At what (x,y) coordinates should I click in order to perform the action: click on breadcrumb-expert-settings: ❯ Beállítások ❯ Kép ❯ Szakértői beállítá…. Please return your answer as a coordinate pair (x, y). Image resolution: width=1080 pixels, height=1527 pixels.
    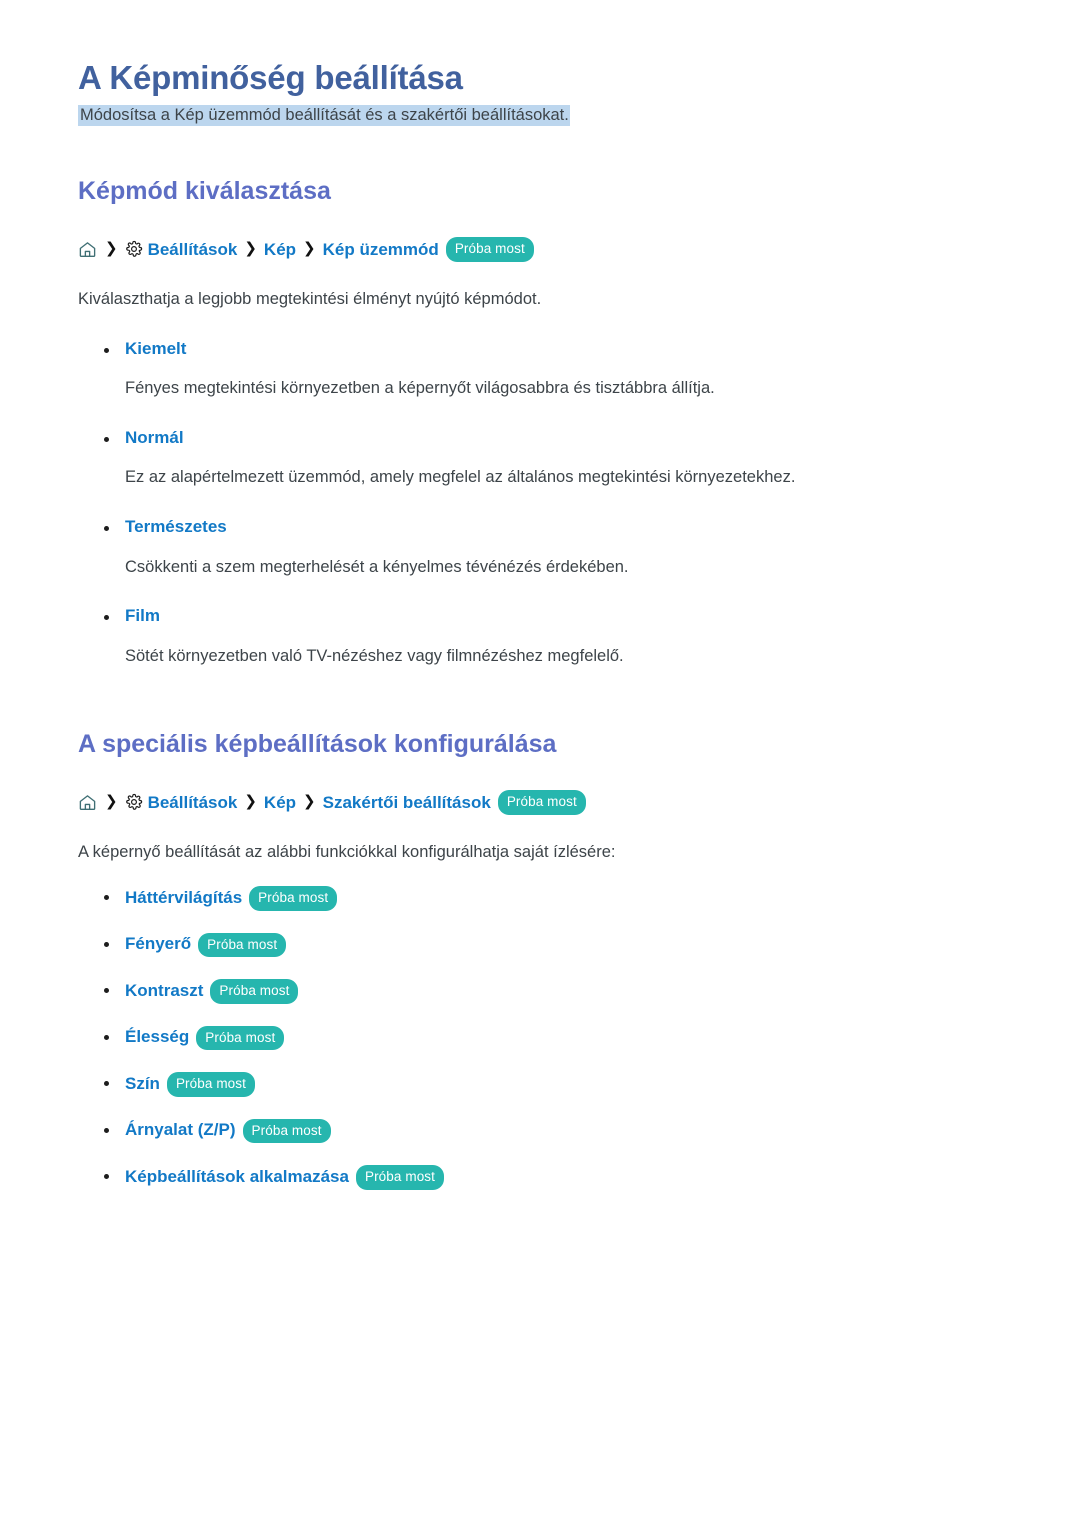
    Looking at the image, I should click on (540, 802).